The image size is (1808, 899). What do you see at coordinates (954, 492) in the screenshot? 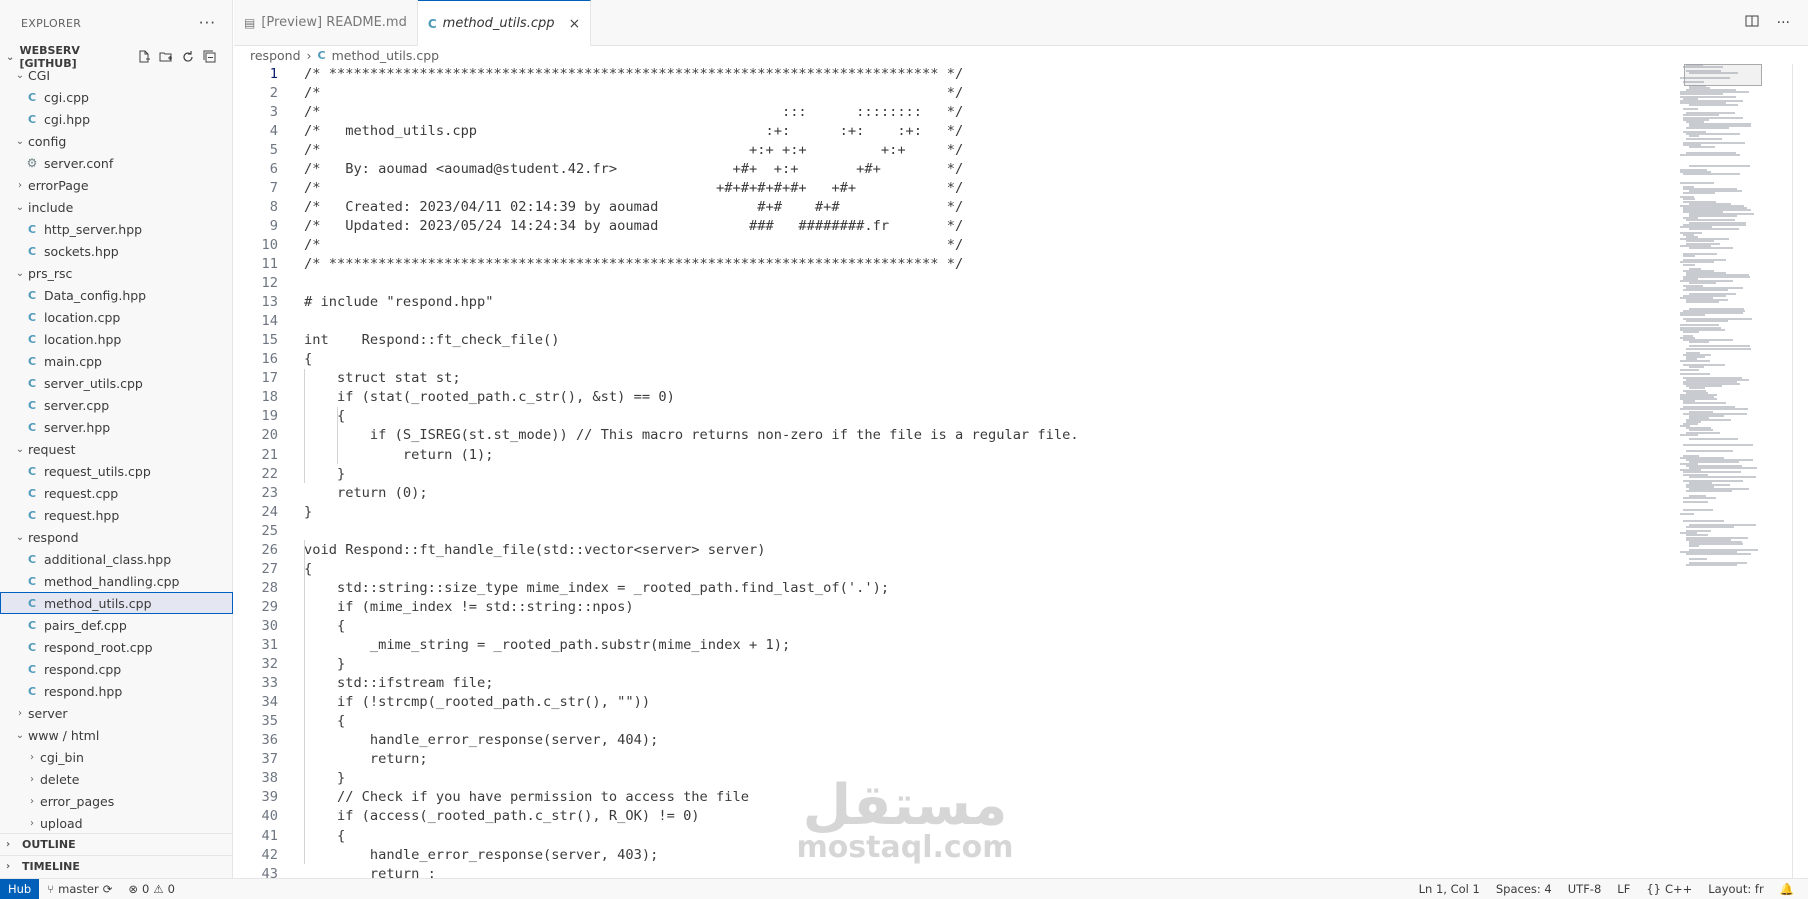
I see `code-line: 23 return (0);` at bounding box center [954, 492].